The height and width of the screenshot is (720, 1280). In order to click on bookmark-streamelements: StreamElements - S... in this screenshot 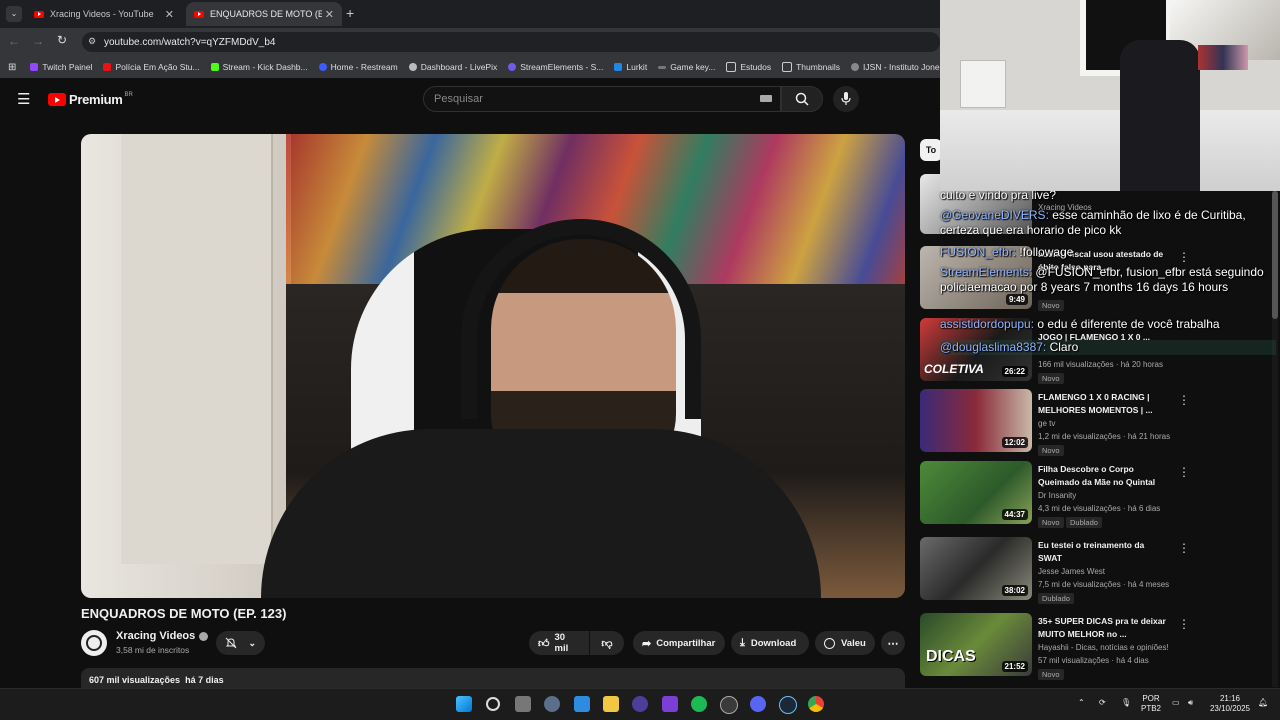, I will do `click(555, 67)`.